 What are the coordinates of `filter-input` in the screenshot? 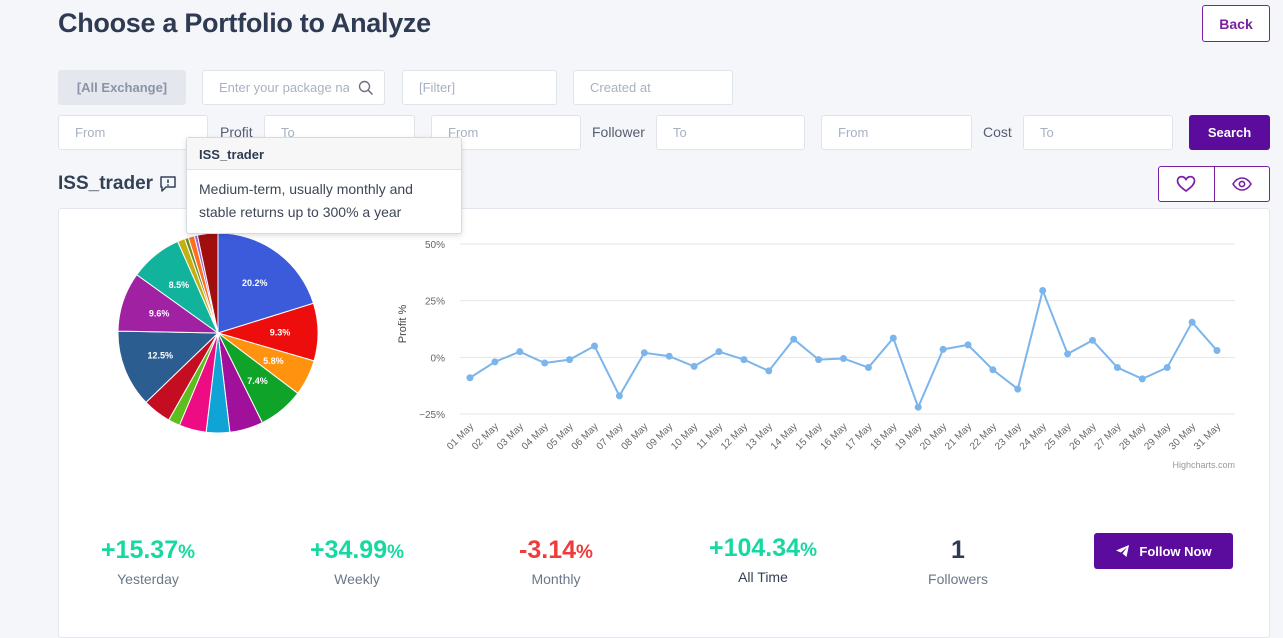 It's located at (487, 87).